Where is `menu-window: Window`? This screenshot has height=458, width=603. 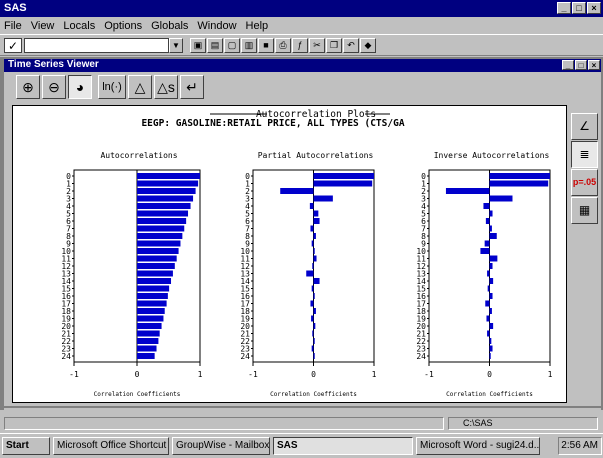 menu-window: Window is located at coordinates (216, 26).